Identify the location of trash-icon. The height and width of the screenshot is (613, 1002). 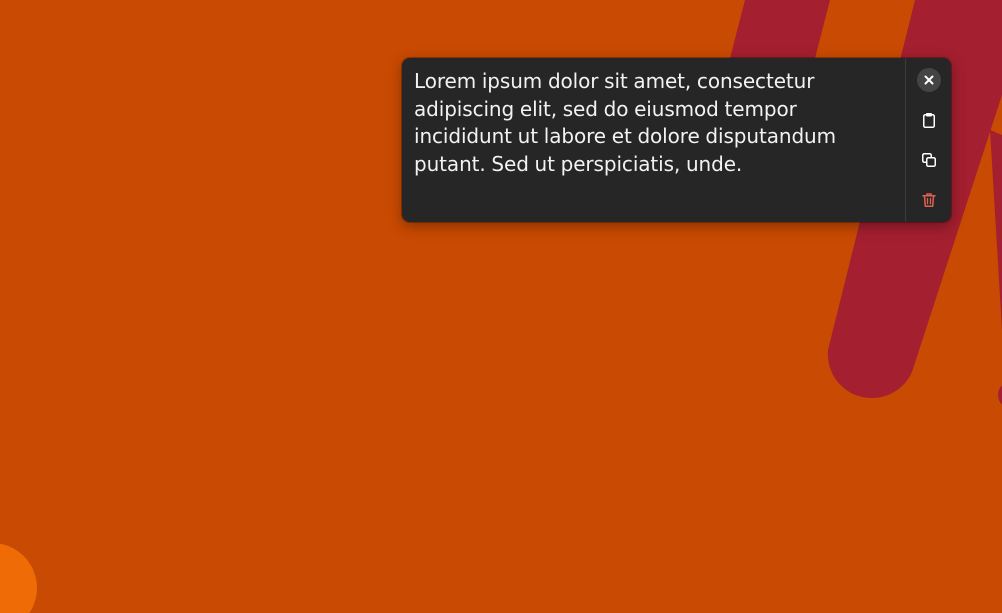
(929, 200).